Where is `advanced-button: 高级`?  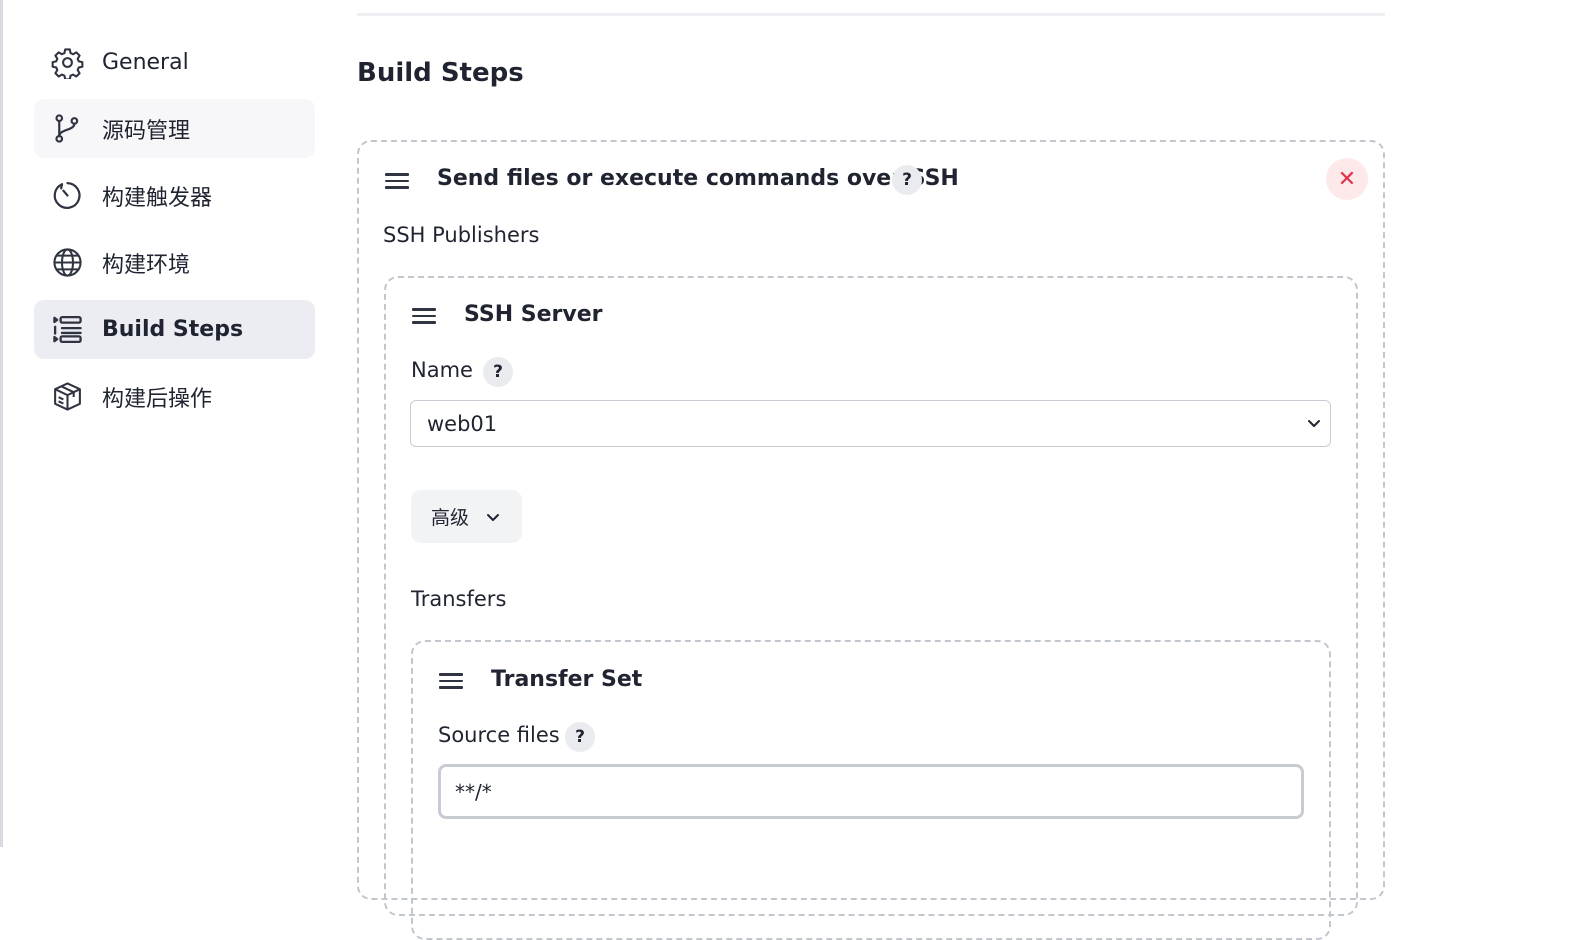 advanced-button: 高级 is located at coordinates (466, 516).